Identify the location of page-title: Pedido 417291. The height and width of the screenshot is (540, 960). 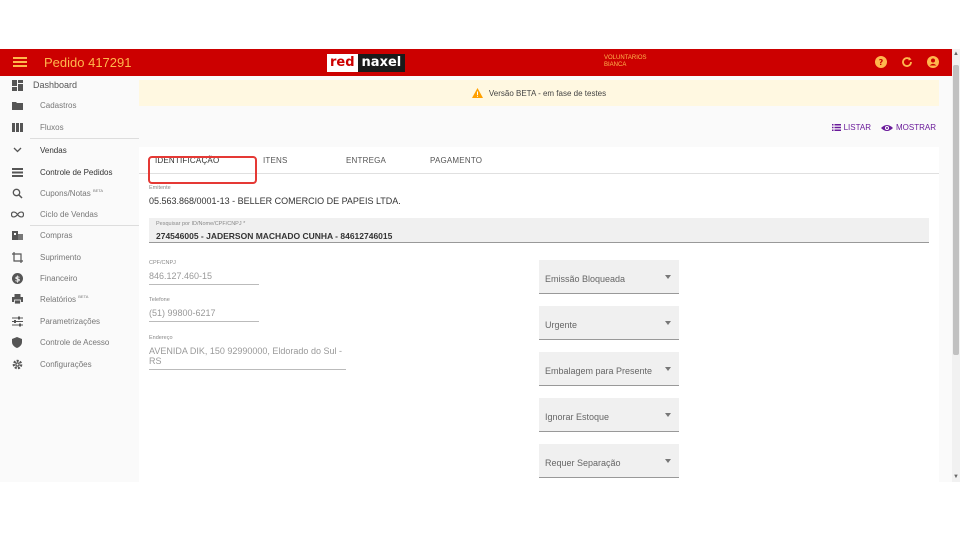
(88, 62).